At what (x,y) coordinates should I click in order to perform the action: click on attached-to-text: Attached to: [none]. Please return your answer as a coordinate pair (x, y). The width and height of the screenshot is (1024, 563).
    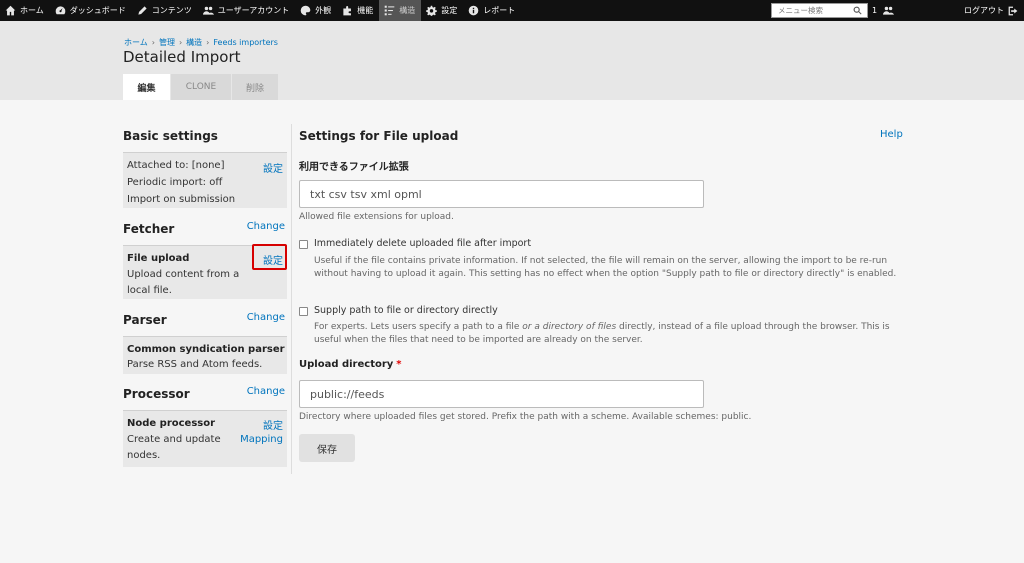
    Looking at the image, I should click on (176, 165).